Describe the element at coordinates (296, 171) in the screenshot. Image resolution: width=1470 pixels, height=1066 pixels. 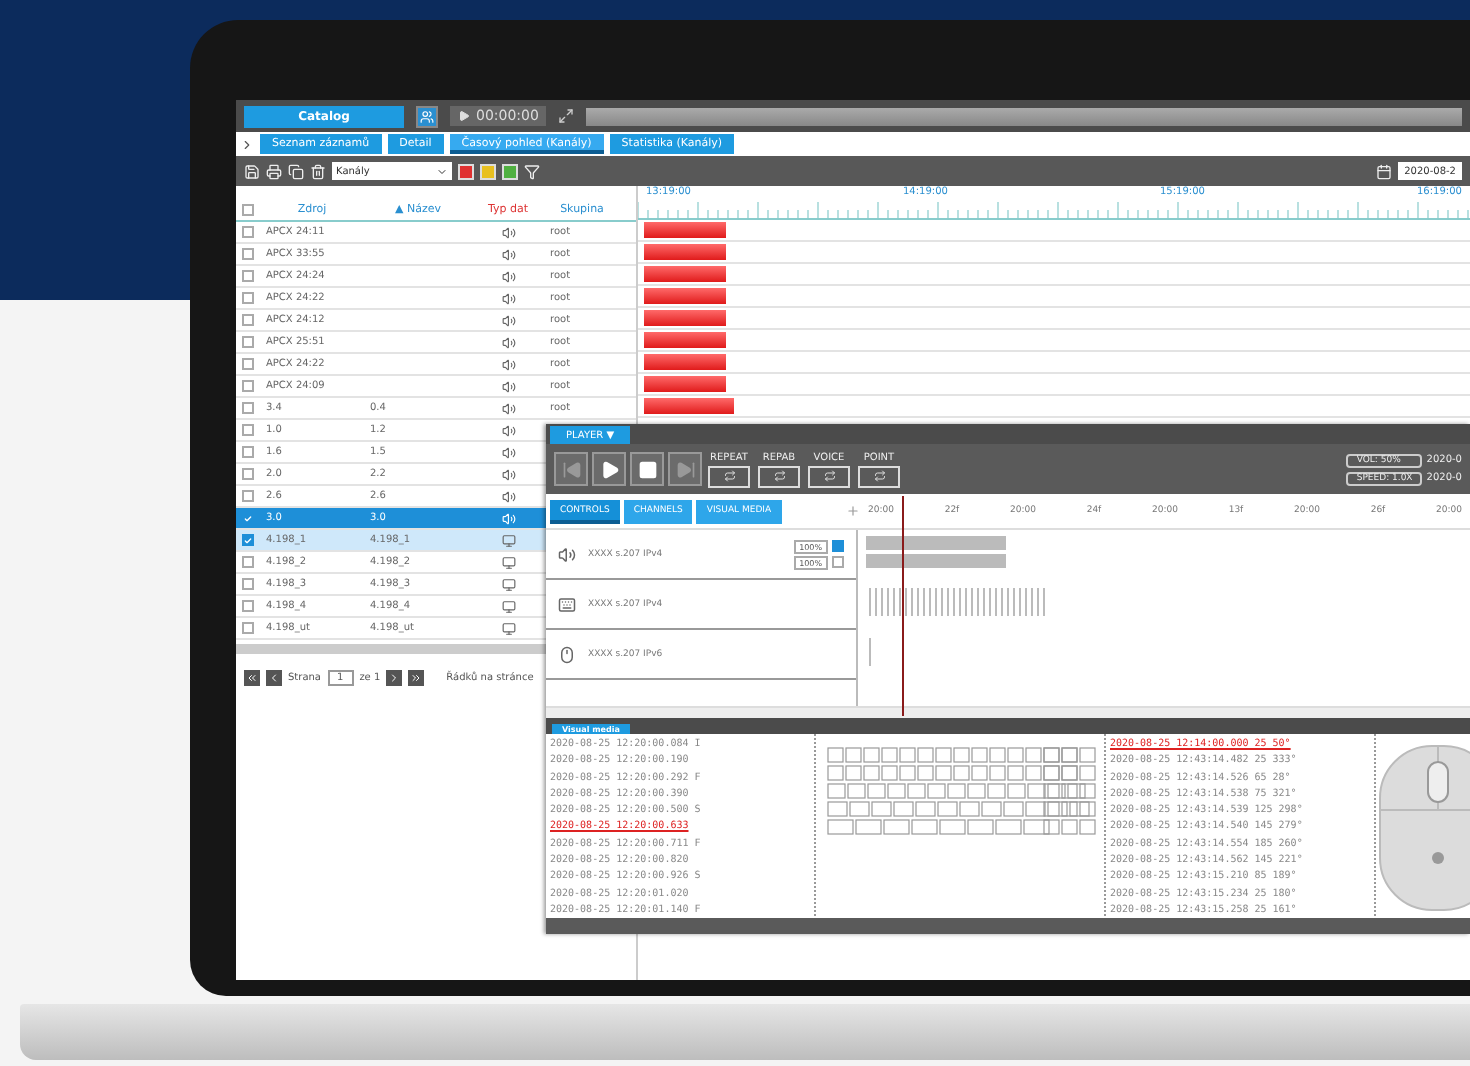
I see `copy-icon` at that location.